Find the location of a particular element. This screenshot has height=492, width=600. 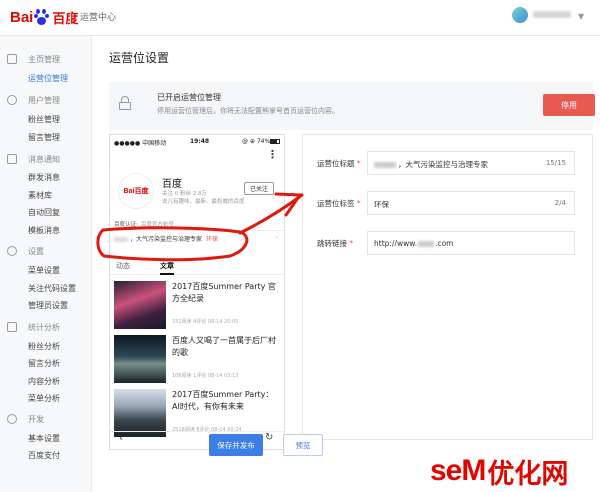

tab-articles: 文章 is located at coordinates (167, 266).